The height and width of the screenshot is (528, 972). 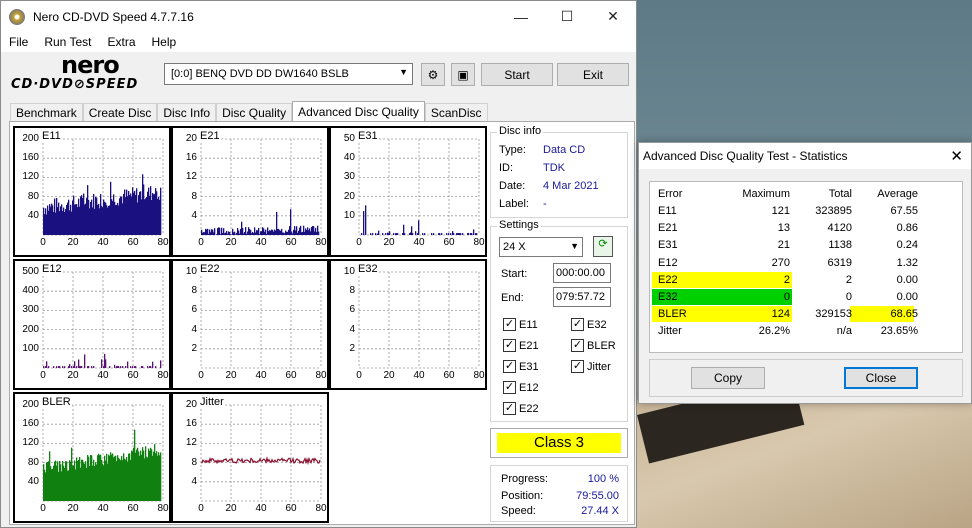 What do you see at coordinates (18, 42) in the screenshot?
I see `menu-file: File` at bounding box center [18, 42].